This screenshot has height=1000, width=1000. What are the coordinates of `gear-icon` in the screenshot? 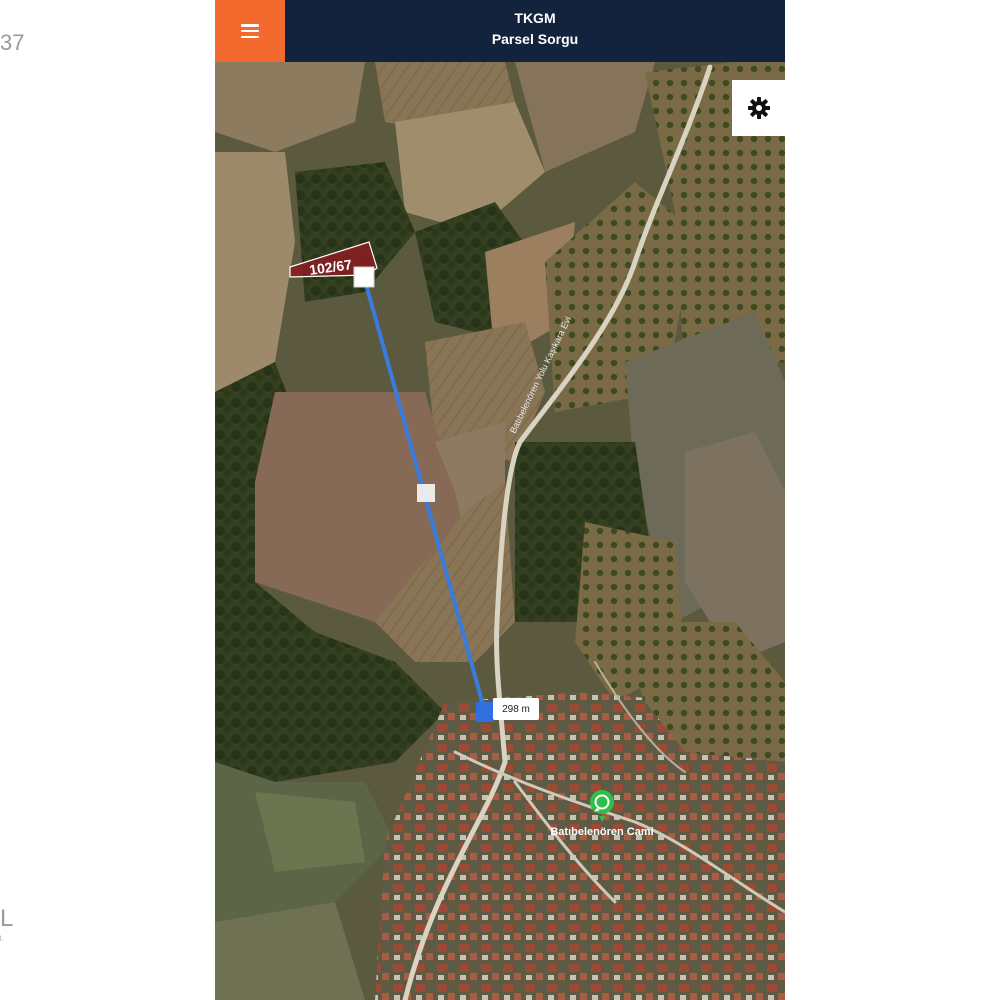 It's located at (758, 108).